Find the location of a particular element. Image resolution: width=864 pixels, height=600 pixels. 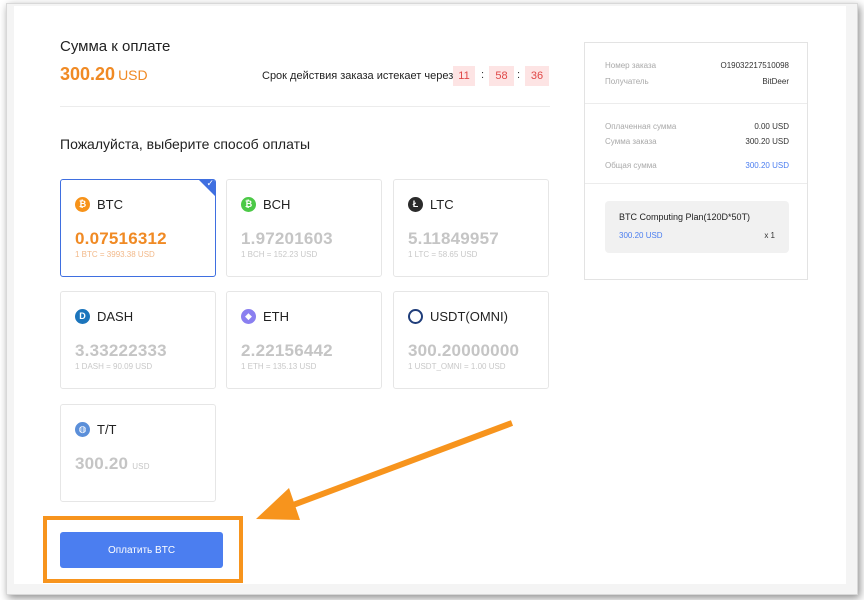

method-amount: 300.20 USD is located at coordinates (112, 464).